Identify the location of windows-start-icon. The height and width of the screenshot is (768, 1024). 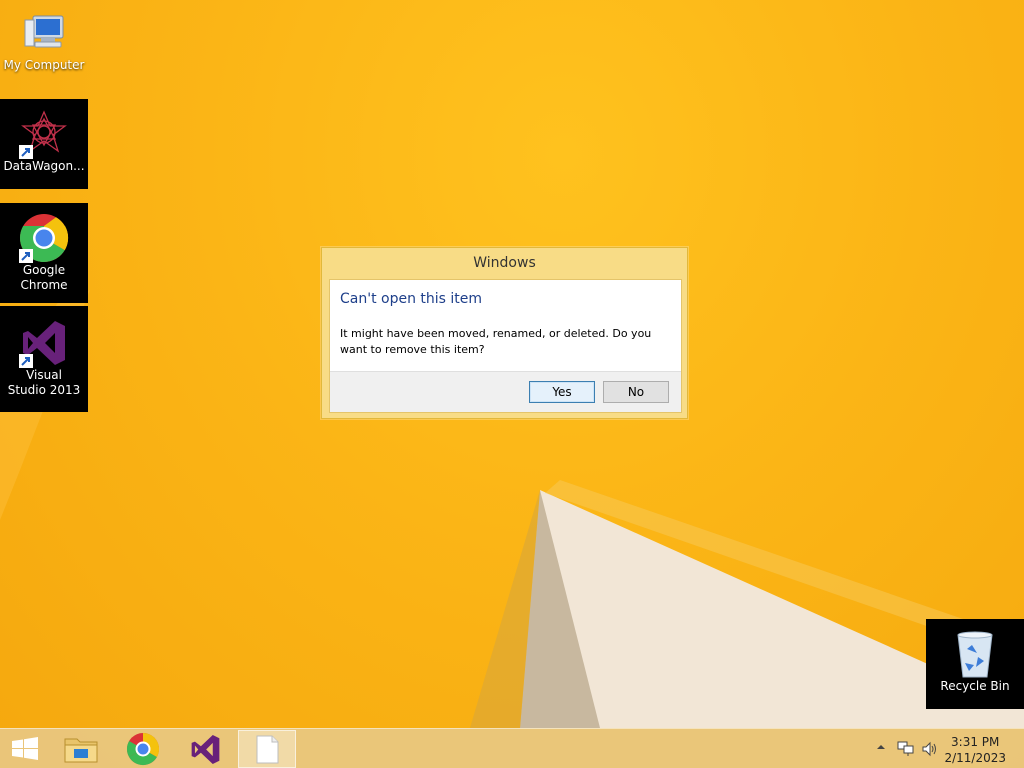
(25, 748).